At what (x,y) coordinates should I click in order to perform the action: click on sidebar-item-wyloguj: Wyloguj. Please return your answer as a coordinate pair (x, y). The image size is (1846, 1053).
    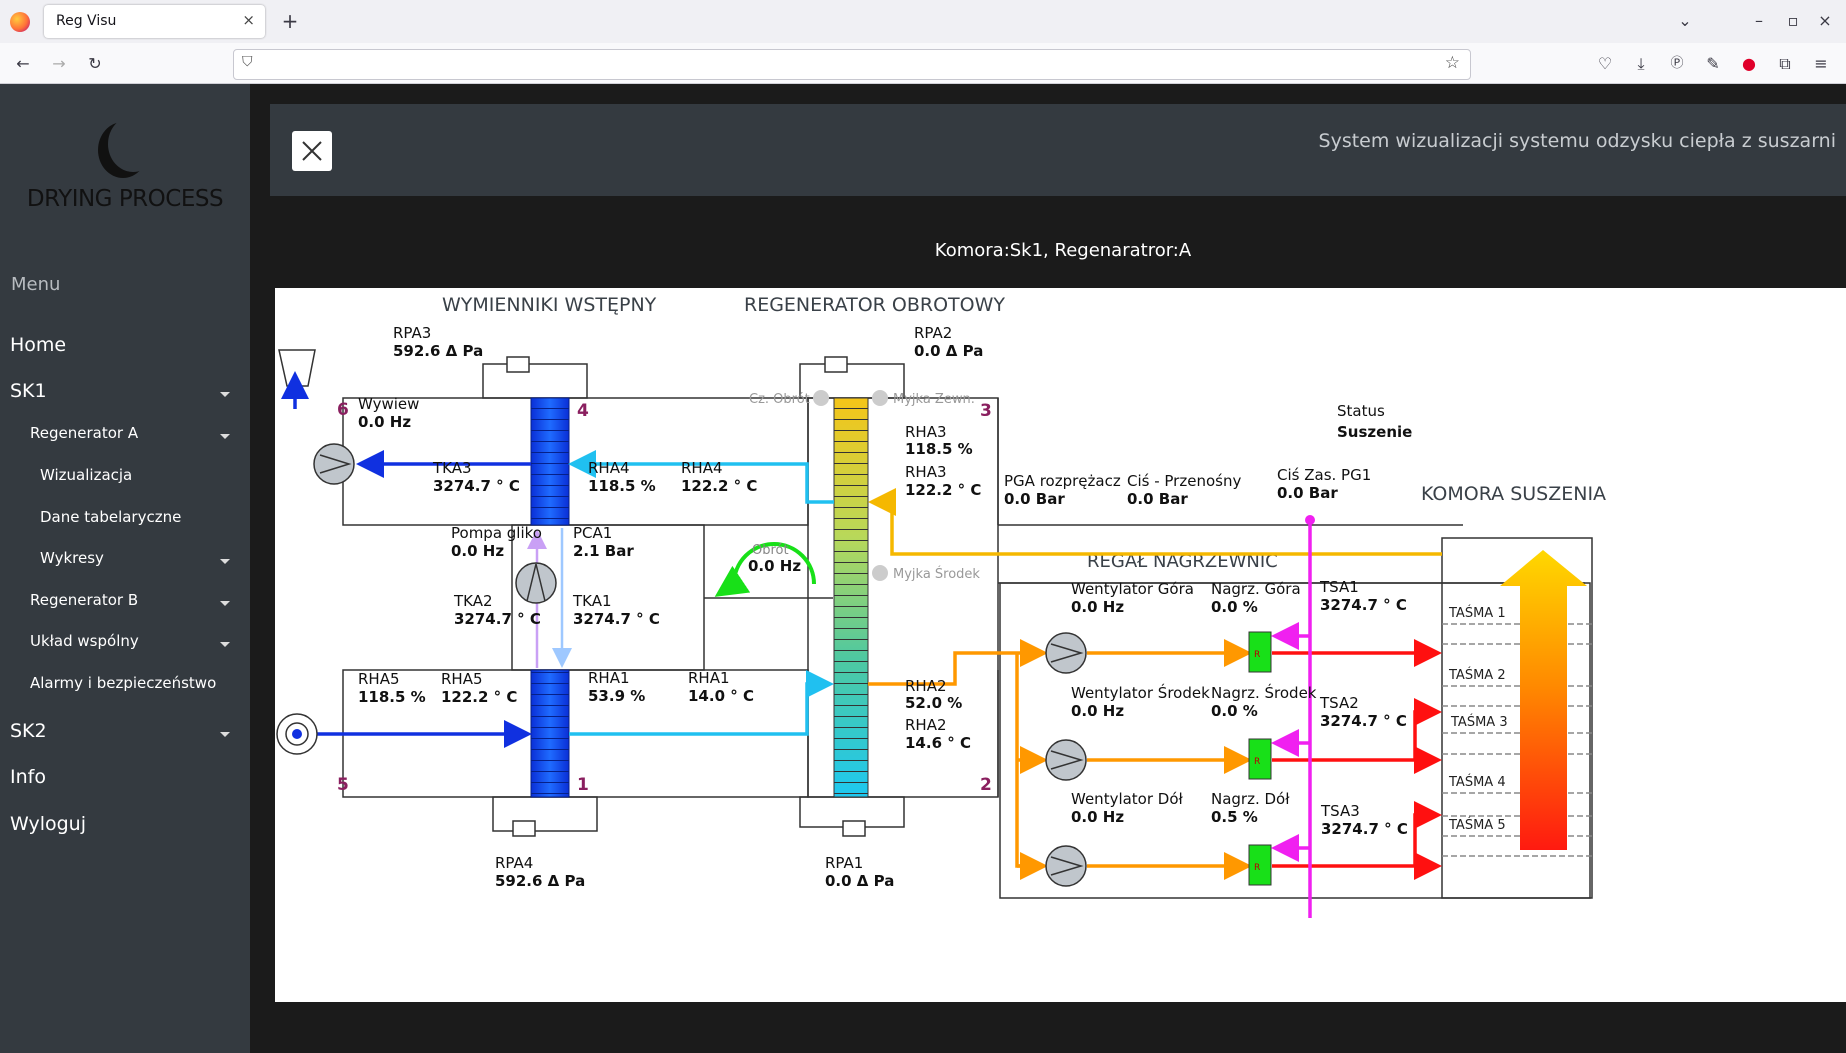
    Looking at the image, I should click on (125, 828).